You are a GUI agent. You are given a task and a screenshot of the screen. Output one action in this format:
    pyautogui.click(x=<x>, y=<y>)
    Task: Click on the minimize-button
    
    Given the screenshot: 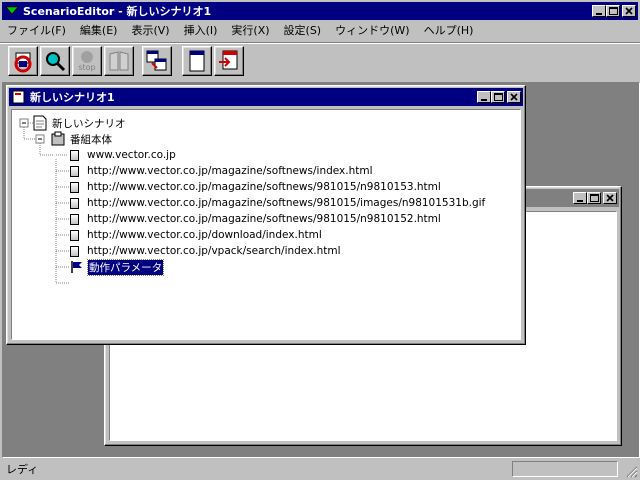 What is the action you would take?
    pyautogui.click(x=599, y=11)
    